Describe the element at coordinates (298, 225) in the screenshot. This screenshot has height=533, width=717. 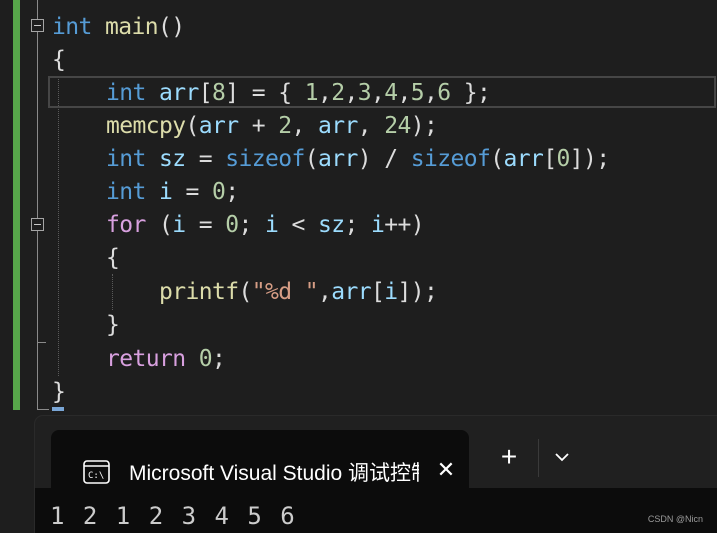
I see `code-token: <` at that location.